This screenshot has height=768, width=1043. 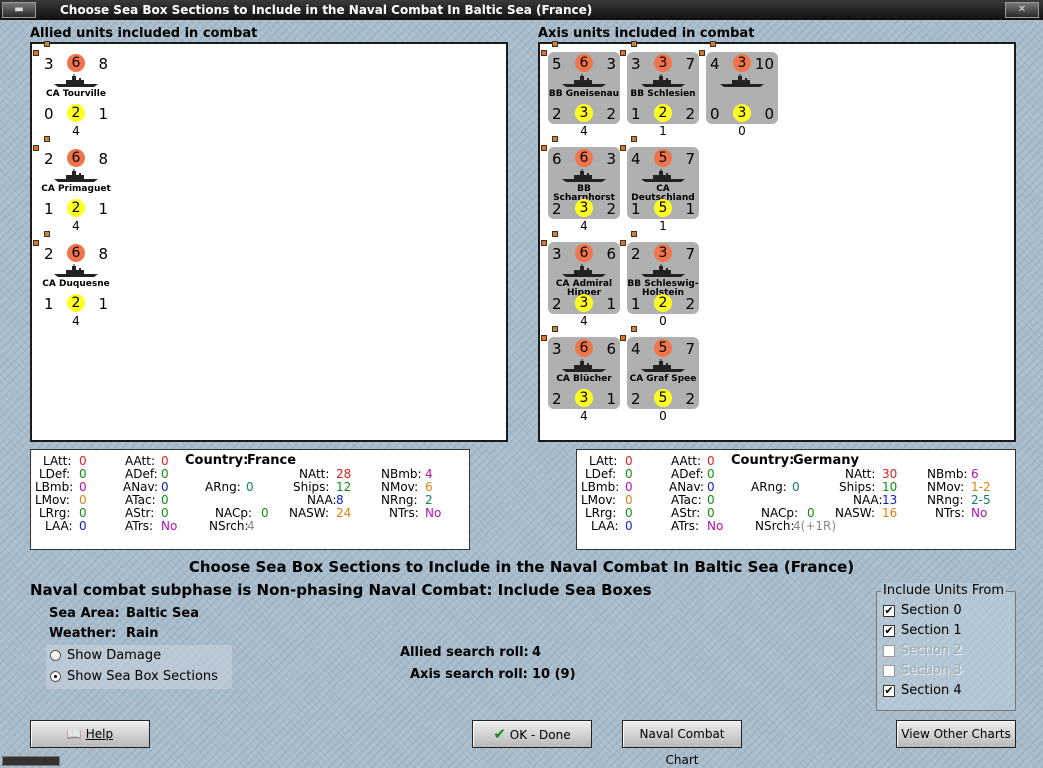 I want to click on unit-counter: 3 6 6 CA Admiral Hipper 2 3 1, so click(x=584, y=278).